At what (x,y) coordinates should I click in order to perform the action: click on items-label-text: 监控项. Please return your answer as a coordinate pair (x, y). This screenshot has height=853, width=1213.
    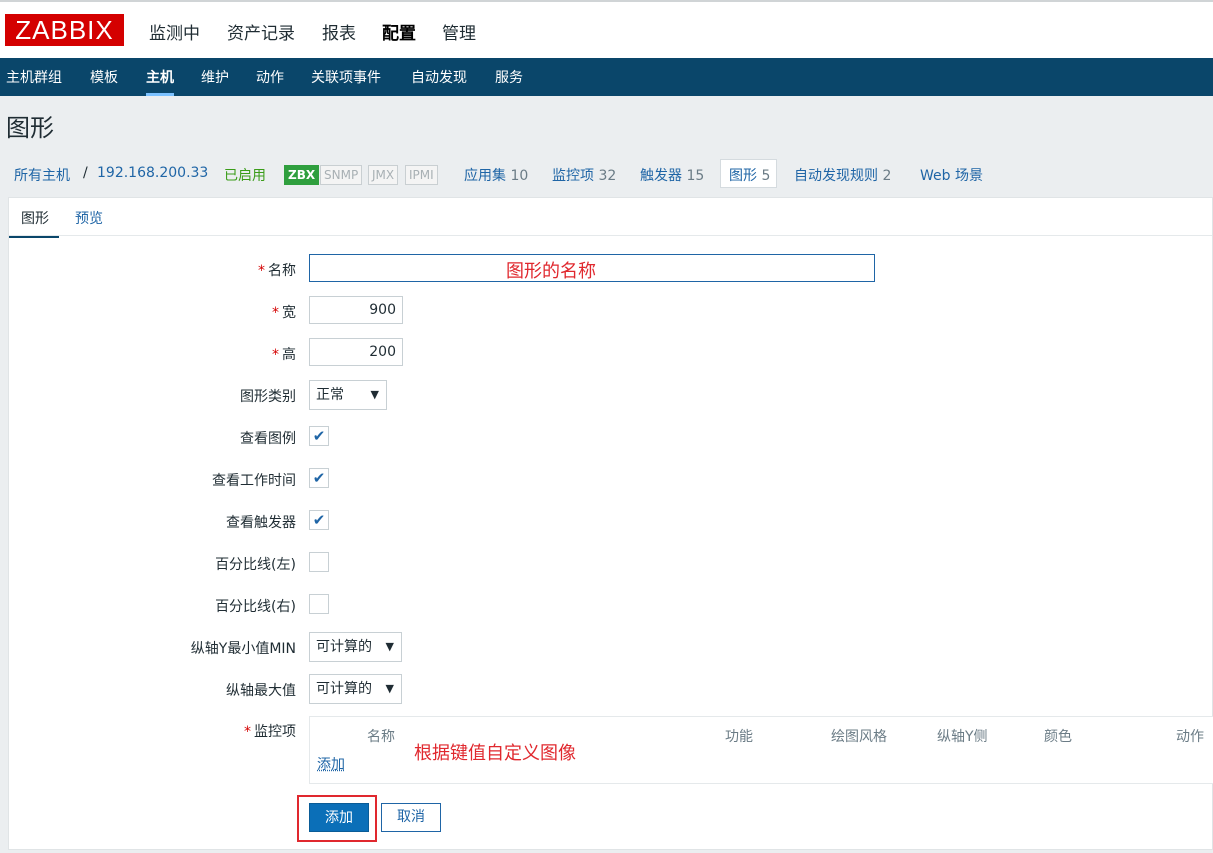
    Looking at the image, I should click on (275, 732).